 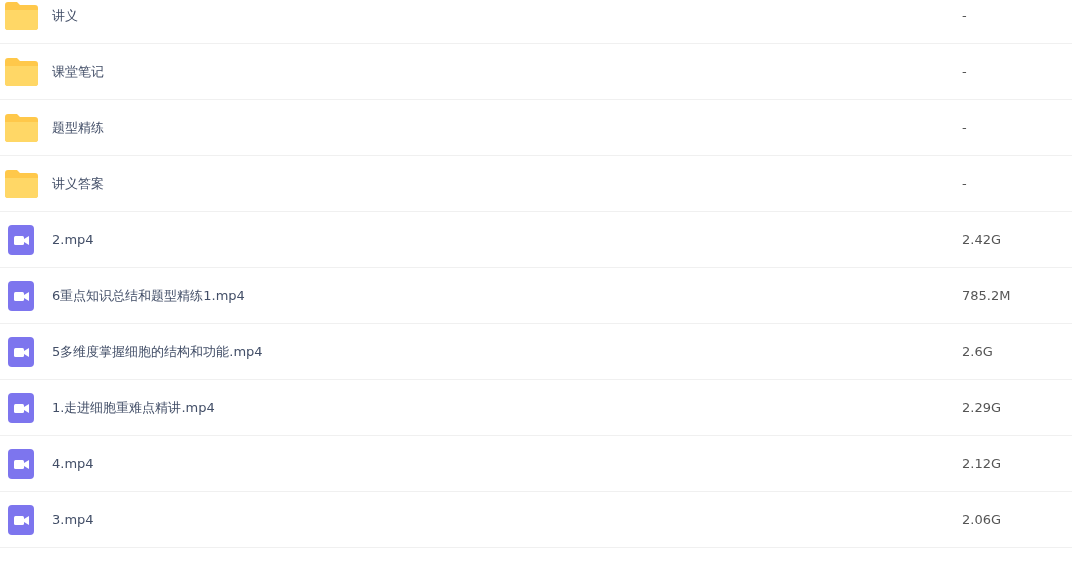 I want to click on file-name: 2.mp4, so click(x=507, y=239).